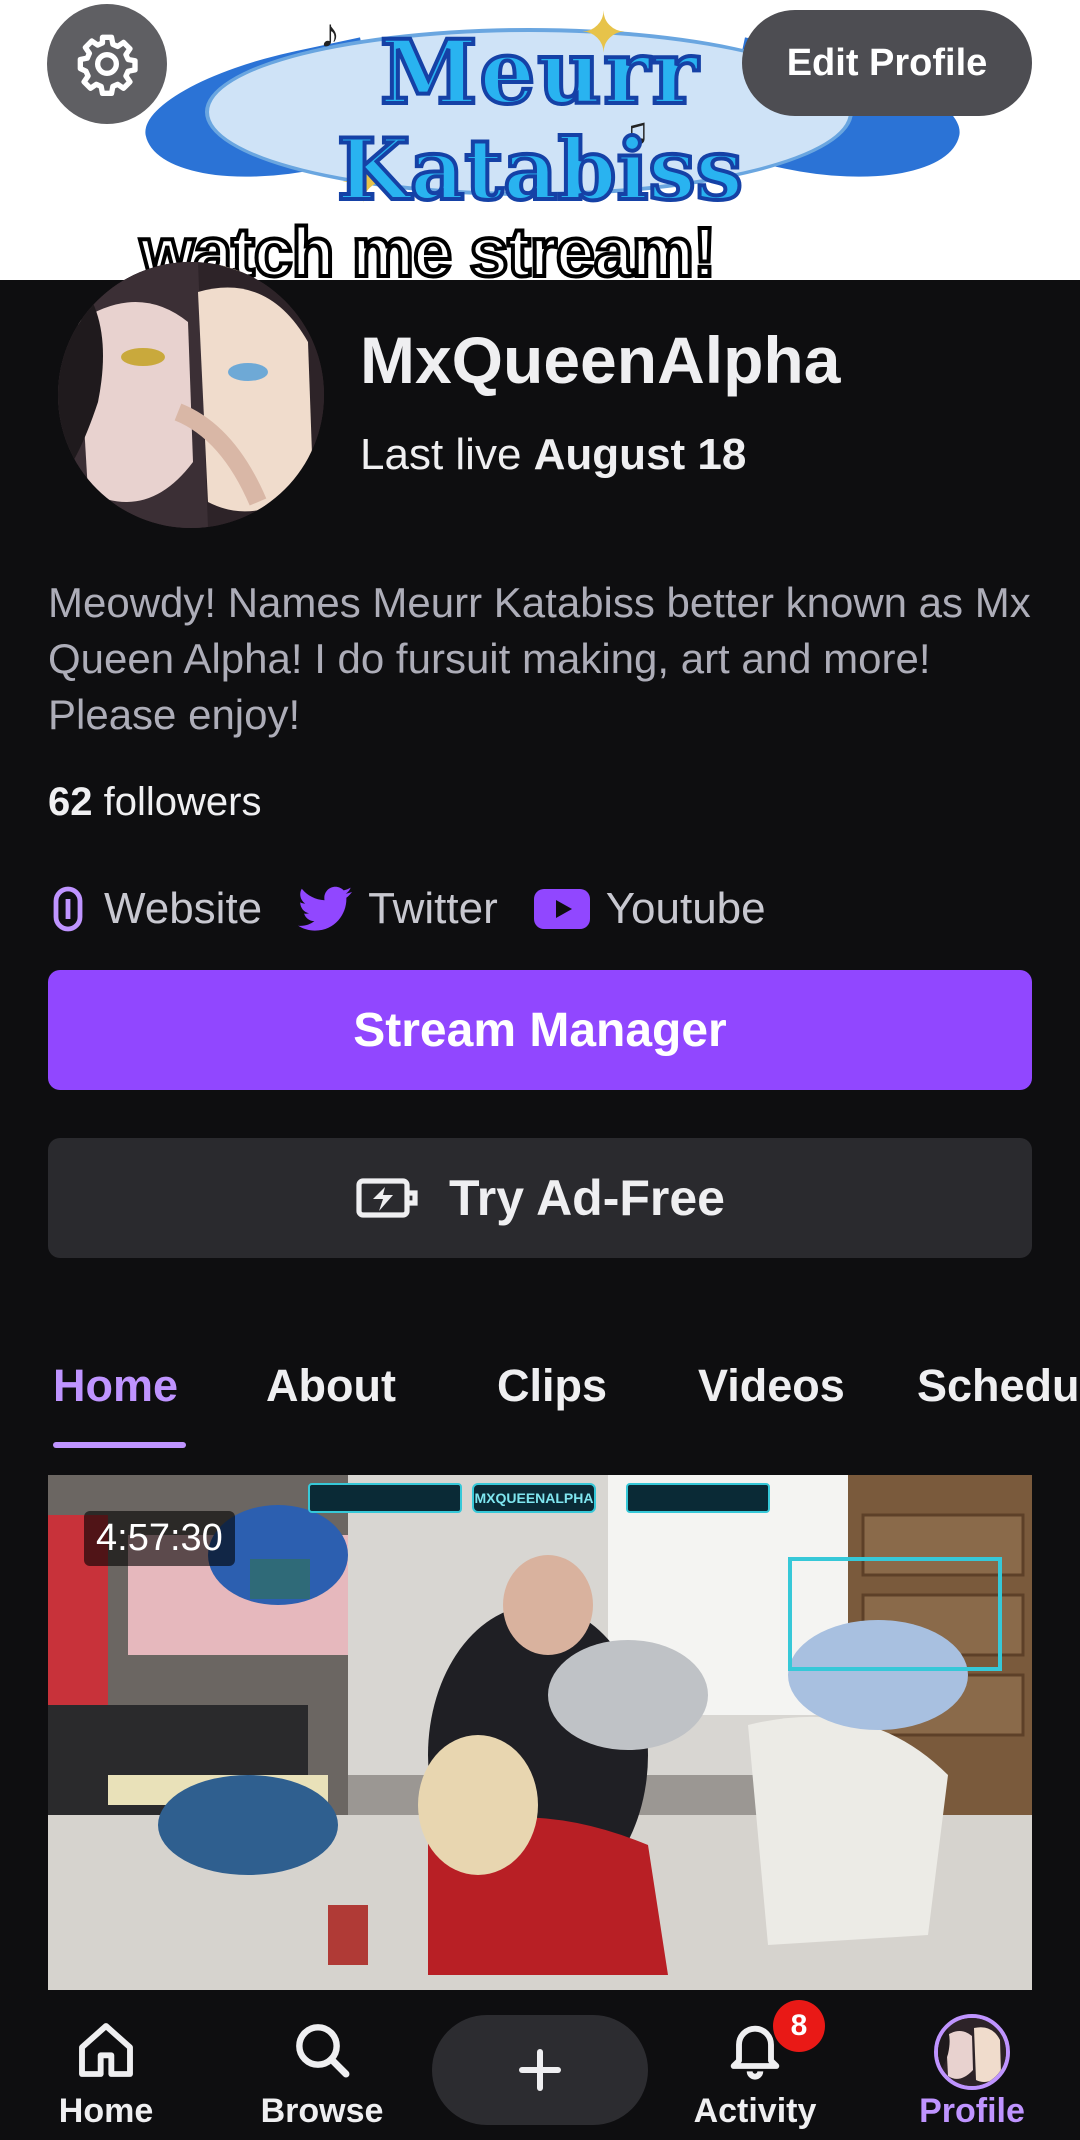  Describe the element at coordinates (972, 2052) in the screenshot. I see `profile-avatar-icon` at that location.